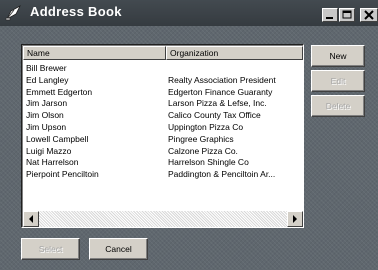  I want to click on contact-organization: Edgerton Finance Guaranty, so click(220, 91).